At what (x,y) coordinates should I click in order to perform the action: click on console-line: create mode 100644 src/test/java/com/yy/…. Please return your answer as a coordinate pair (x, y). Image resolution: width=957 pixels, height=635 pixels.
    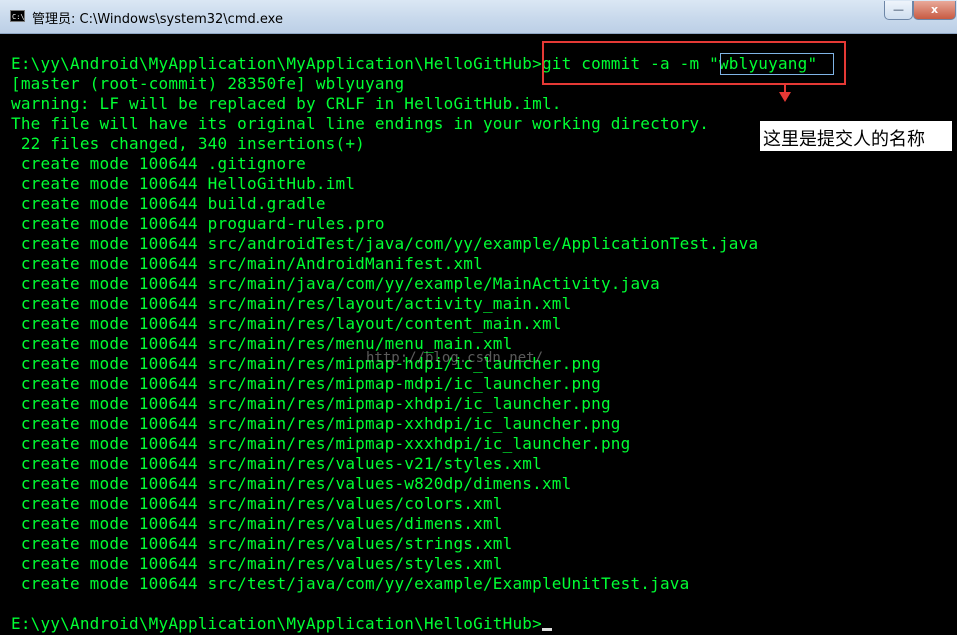
    Looking at the image, I should click on (350, 583).